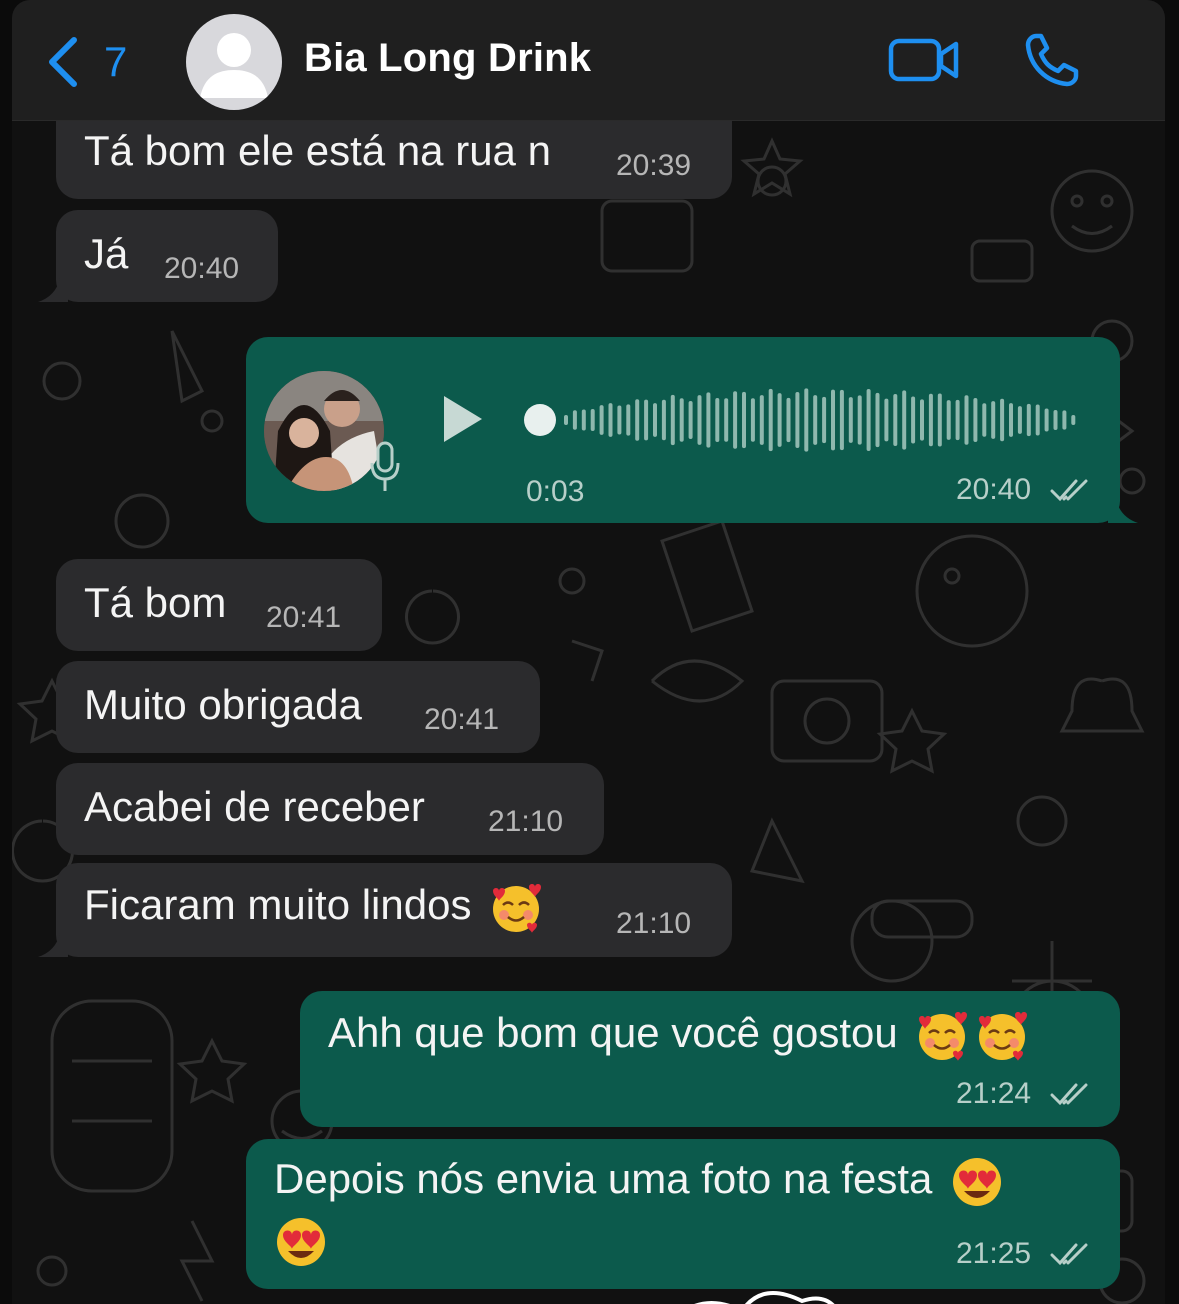 The height and width of the screenshot is (1304, 1179). I want to click on audio-waveform, so click(804, 420).